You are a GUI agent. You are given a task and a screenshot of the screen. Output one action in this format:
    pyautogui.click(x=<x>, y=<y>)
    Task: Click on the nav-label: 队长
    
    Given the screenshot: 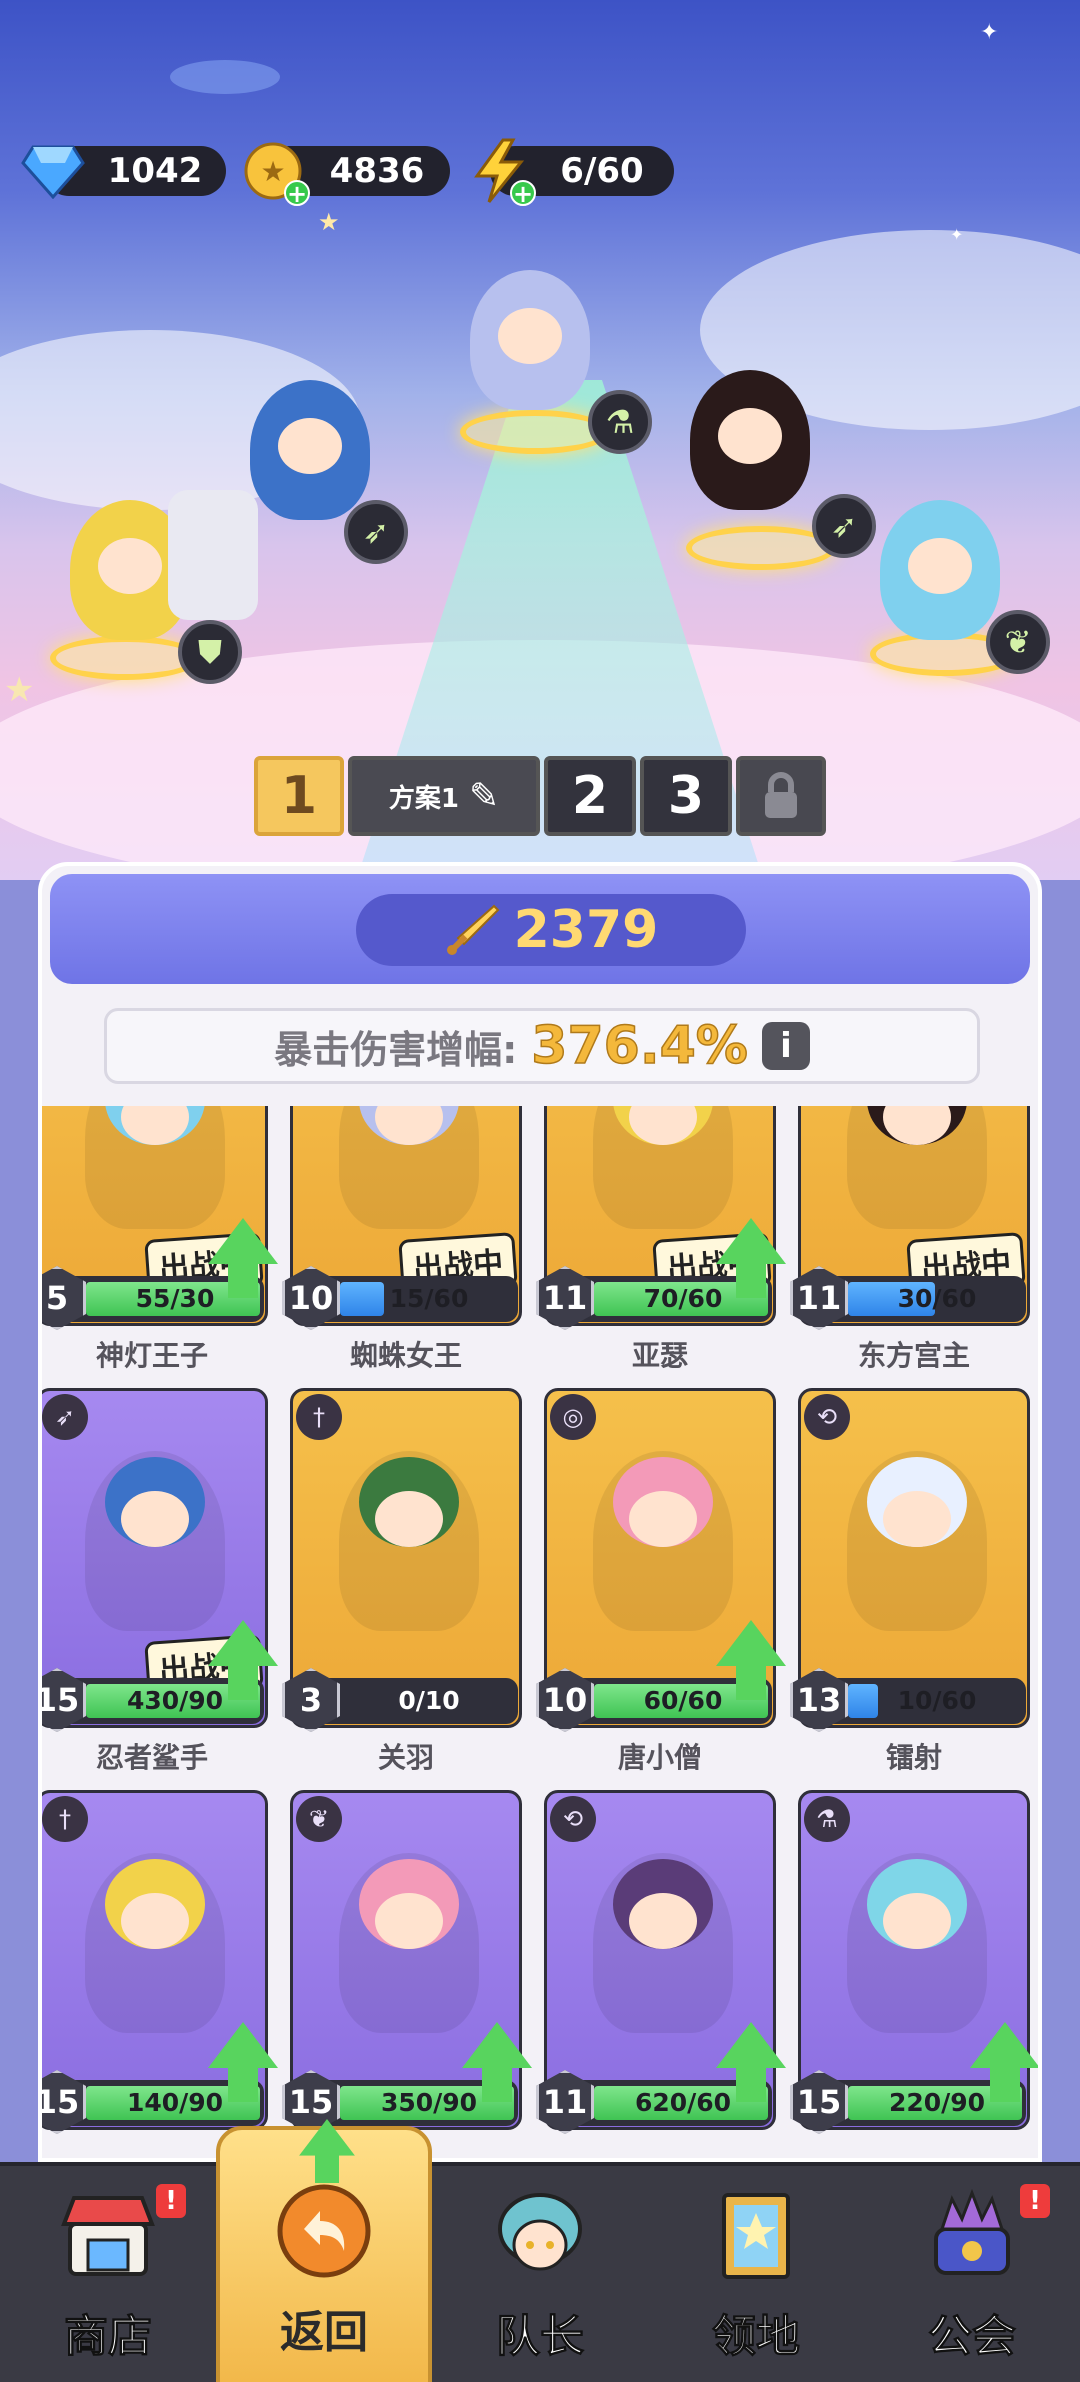 What is the action you would take?
    pyautogui.click(x=540, y=2337)
    